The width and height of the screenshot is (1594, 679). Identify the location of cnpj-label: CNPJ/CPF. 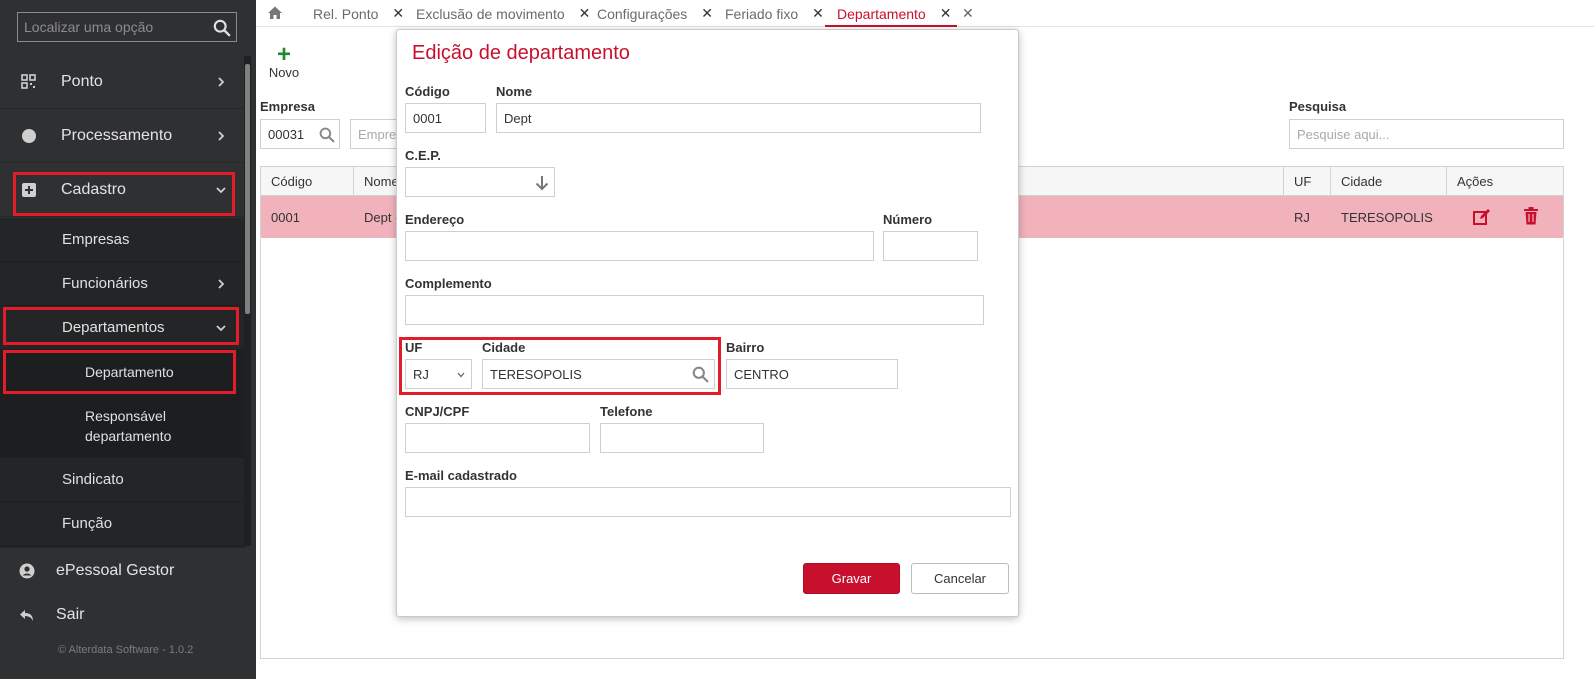
(437, 411).